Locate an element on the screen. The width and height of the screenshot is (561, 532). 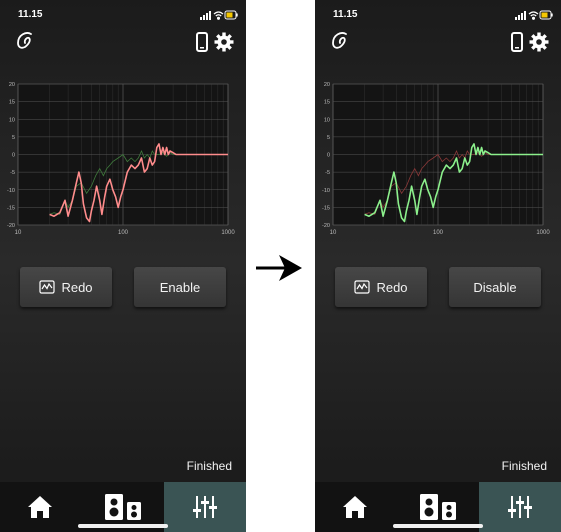
enable-button-label: Enable is located at coordinates (180, 287).